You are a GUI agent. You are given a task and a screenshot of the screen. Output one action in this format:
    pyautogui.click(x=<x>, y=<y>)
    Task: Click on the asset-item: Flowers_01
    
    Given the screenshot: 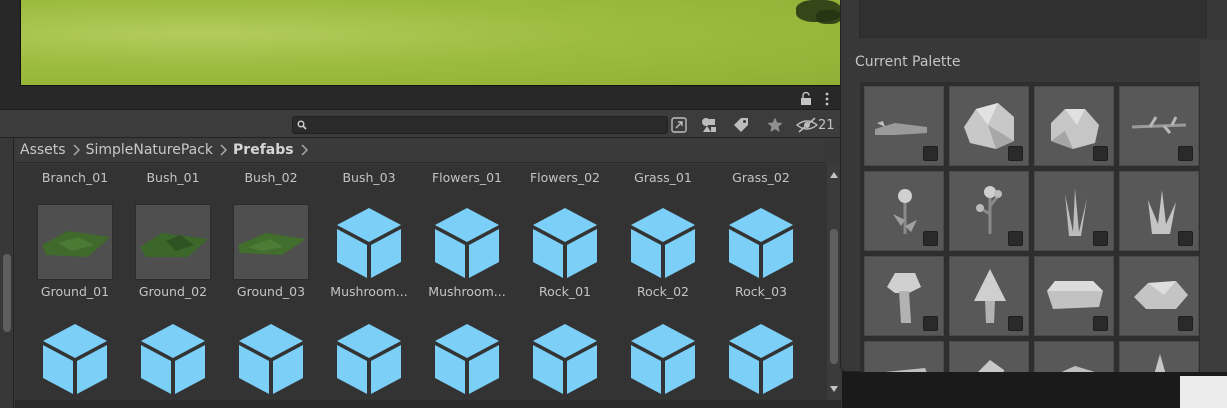 What is the action you would take?
    pyautogui.click(x=467, y=177)
    